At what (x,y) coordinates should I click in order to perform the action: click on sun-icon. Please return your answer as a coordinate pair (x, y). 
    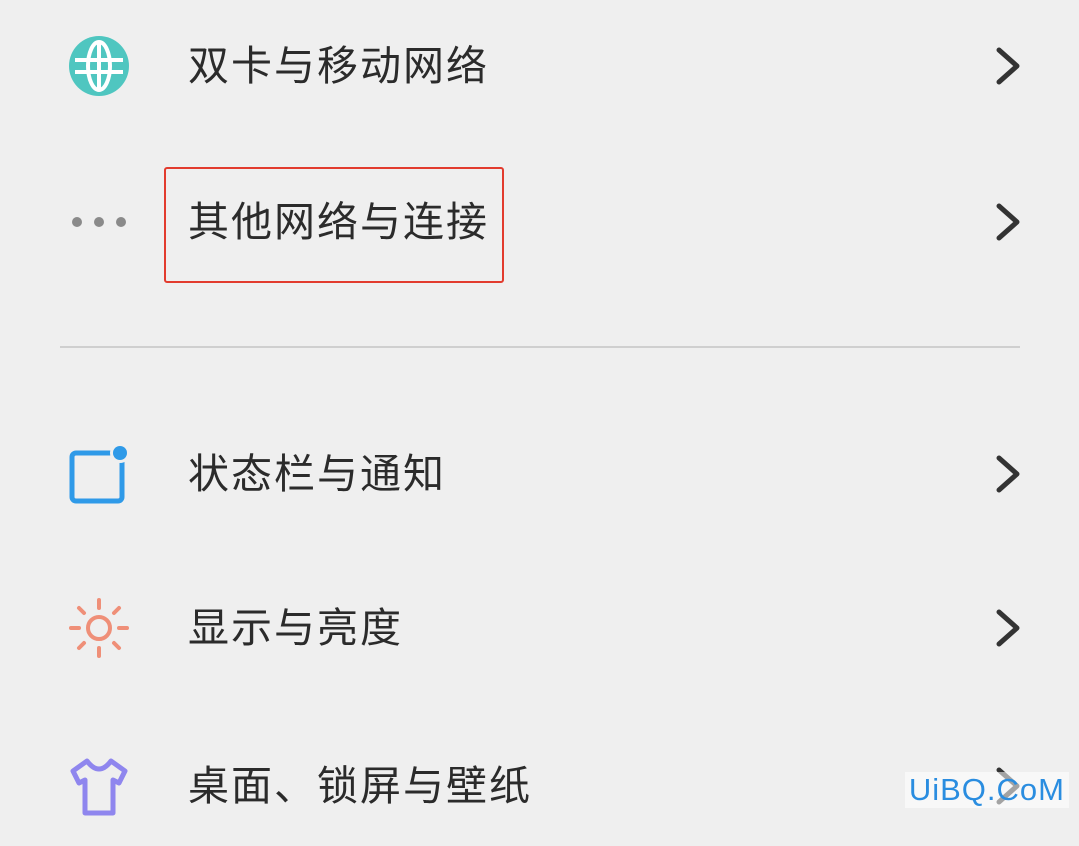
    Looking at the image, I should click on (99, 628).